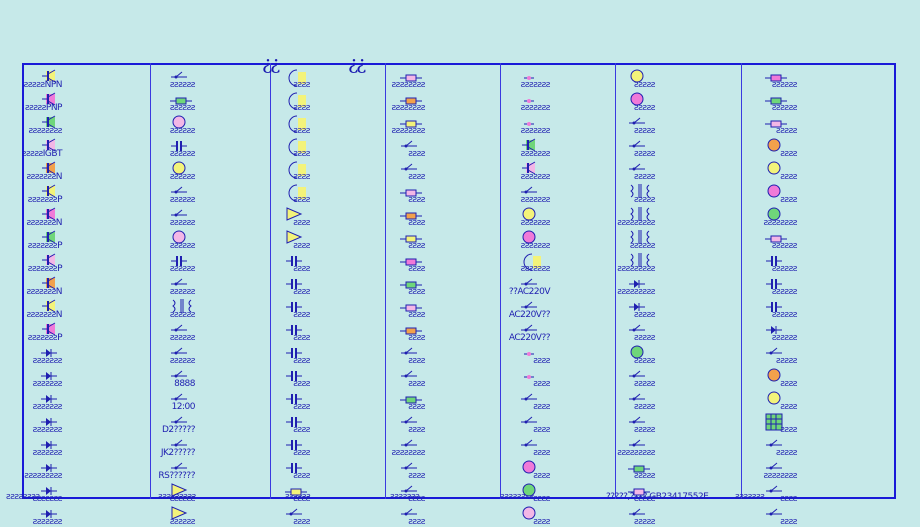 The image size is (920, 527). I want to click on opamp-icon, so click(294, 213).